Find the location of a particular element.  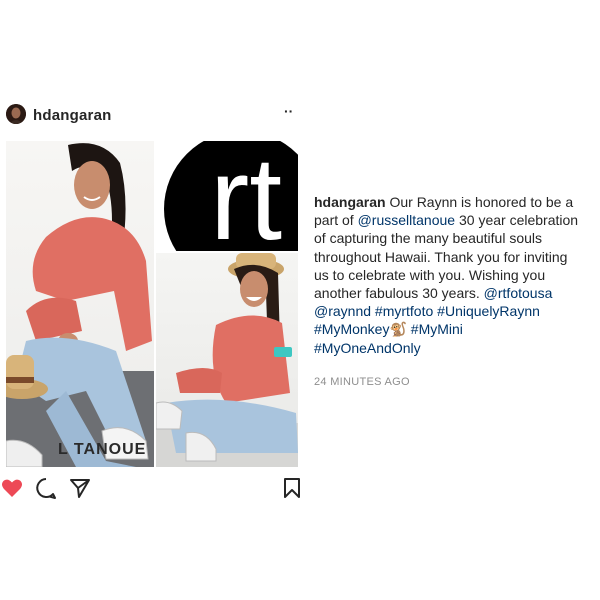

monkey-emoji: 🐒 is located at coordinates (398, 329).